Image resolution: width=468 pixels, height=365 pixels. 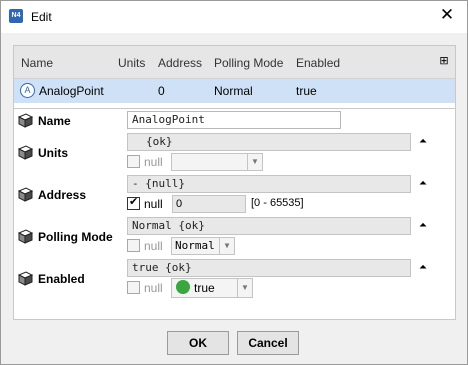 I want to click on name-input: AnalogPoint, so click(x=234, y=120).